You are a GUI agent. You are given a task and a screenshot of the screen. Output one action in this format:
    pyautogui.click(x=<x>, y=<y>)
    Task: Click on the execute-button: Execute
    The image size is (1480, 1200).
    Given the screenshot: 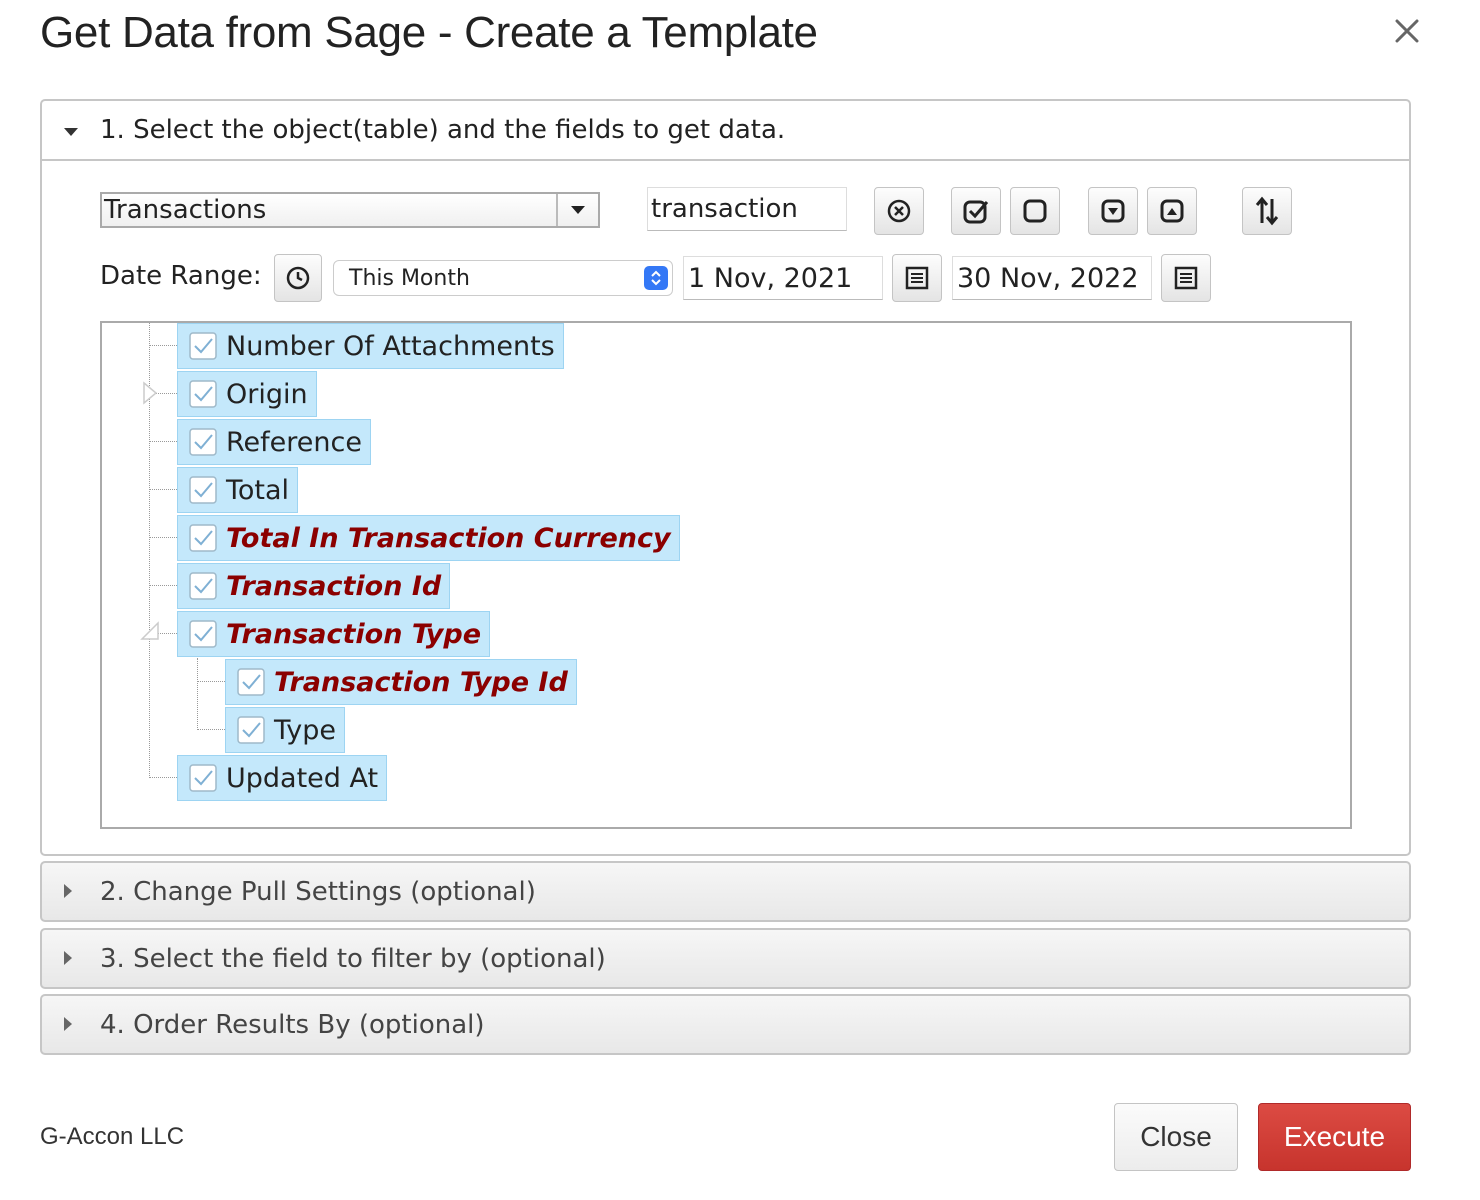 What is the action you would take?
    pyautogui.click(x=1334, y=1137)
    